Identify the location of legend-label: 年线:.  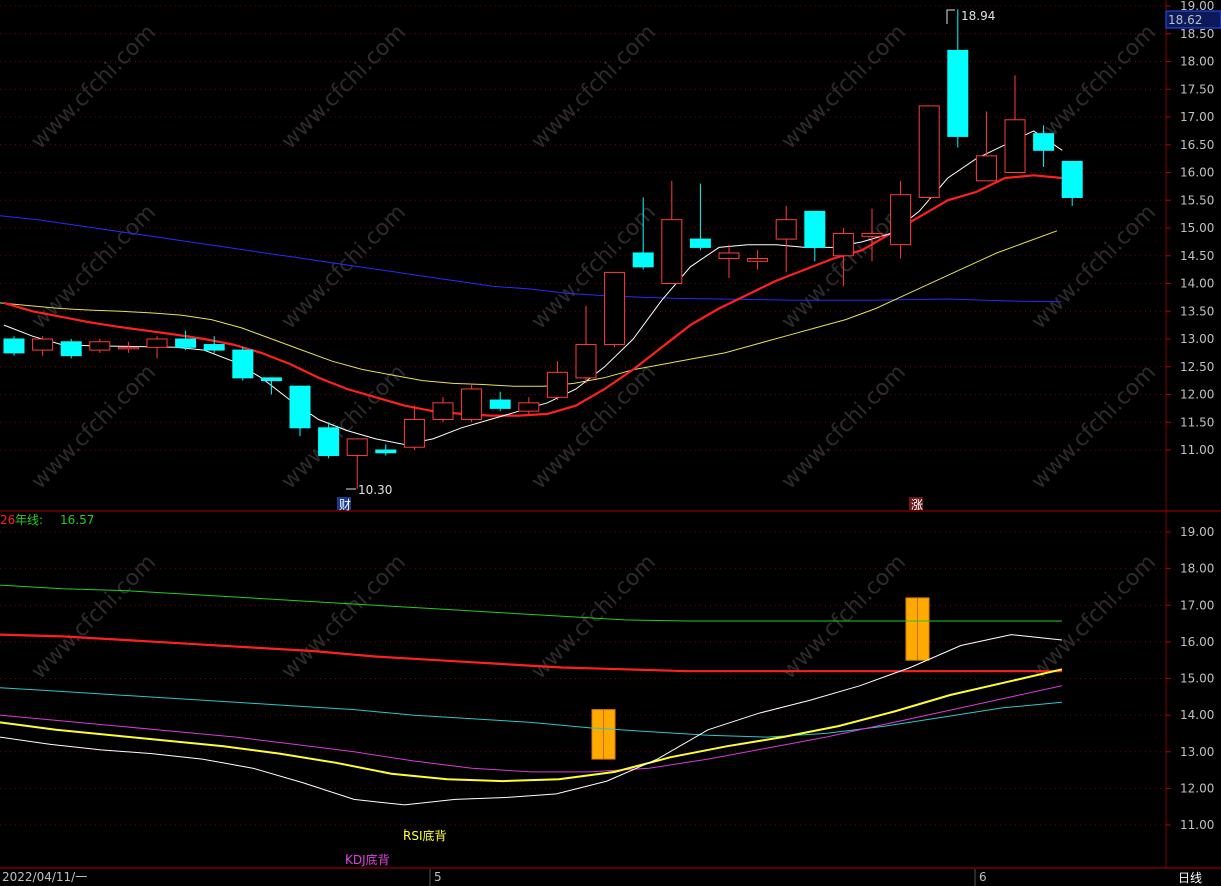
(29, 520).